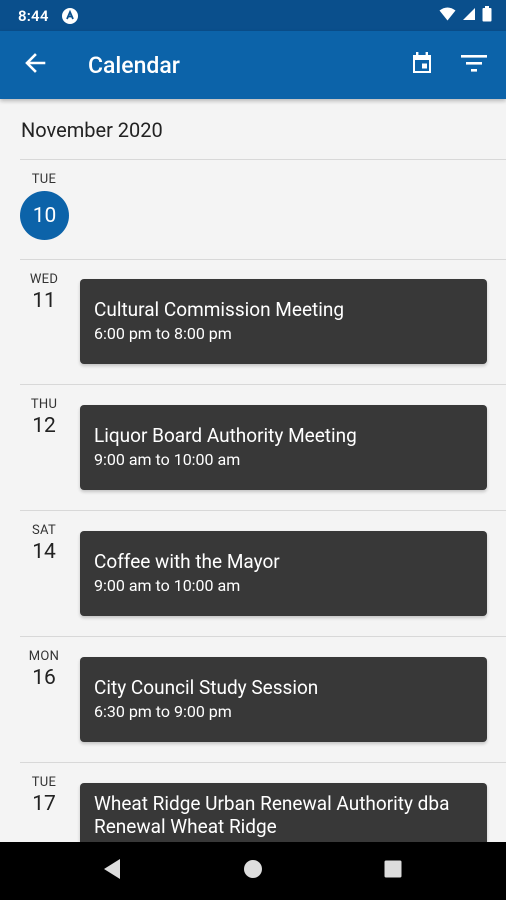  I want to click on back-button, so click(35, 65).